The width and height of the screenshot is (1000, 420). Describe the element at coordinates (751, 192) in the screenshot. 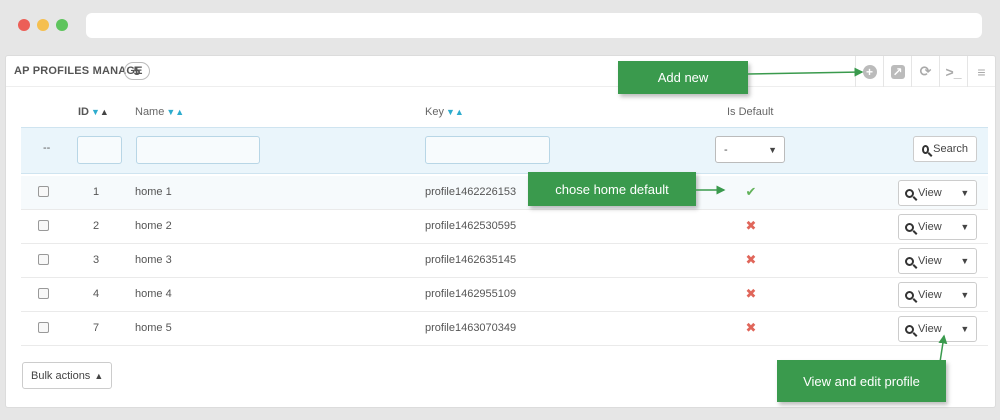

I see `default-check-icon: ✔` at that location.